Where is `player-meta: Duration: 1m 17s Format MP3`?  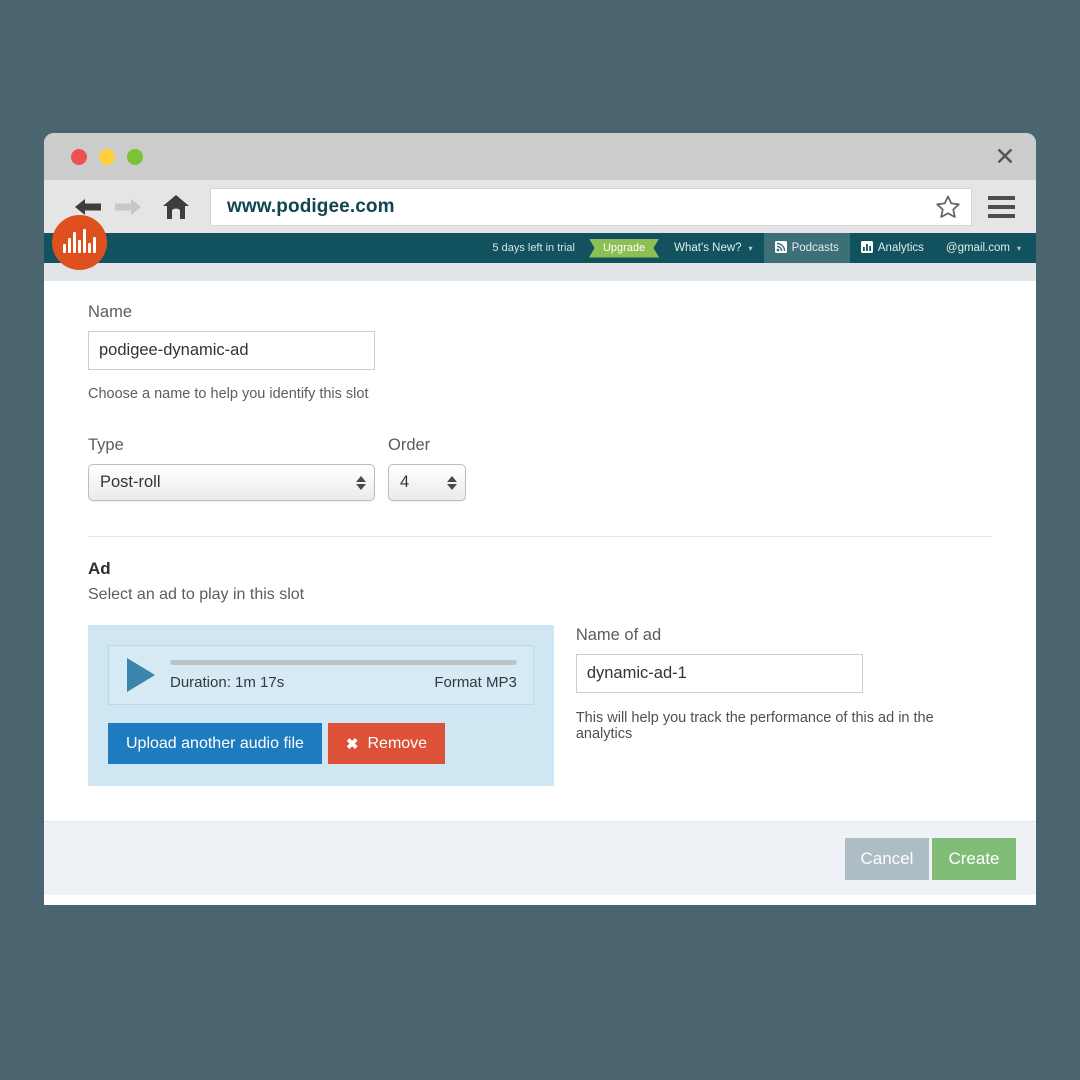
player-meta: Duration: 1m 17s Format MP3 is located at coordinates (343, 682).